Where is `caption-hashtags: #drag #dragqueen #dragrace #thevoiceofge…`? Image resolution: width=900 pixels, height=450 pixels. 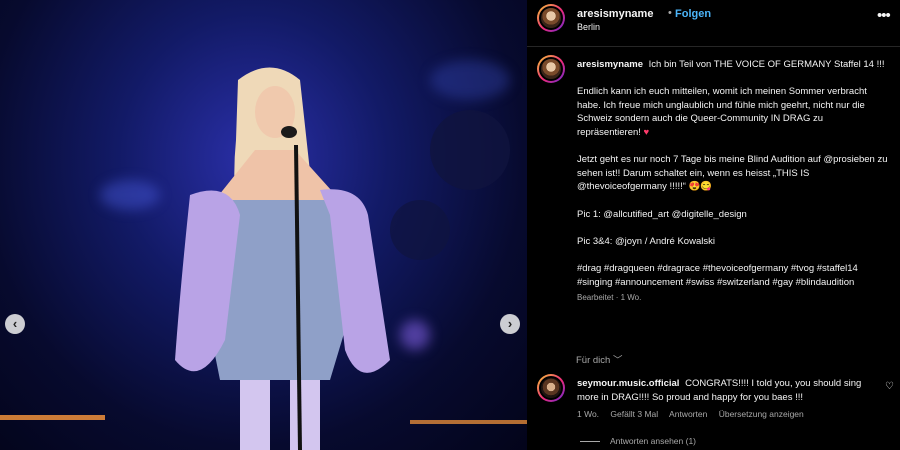 caption-hashtags: #drag #dragqueen #dragrace #thevoiceofge… is located at coordinates (733, 275).